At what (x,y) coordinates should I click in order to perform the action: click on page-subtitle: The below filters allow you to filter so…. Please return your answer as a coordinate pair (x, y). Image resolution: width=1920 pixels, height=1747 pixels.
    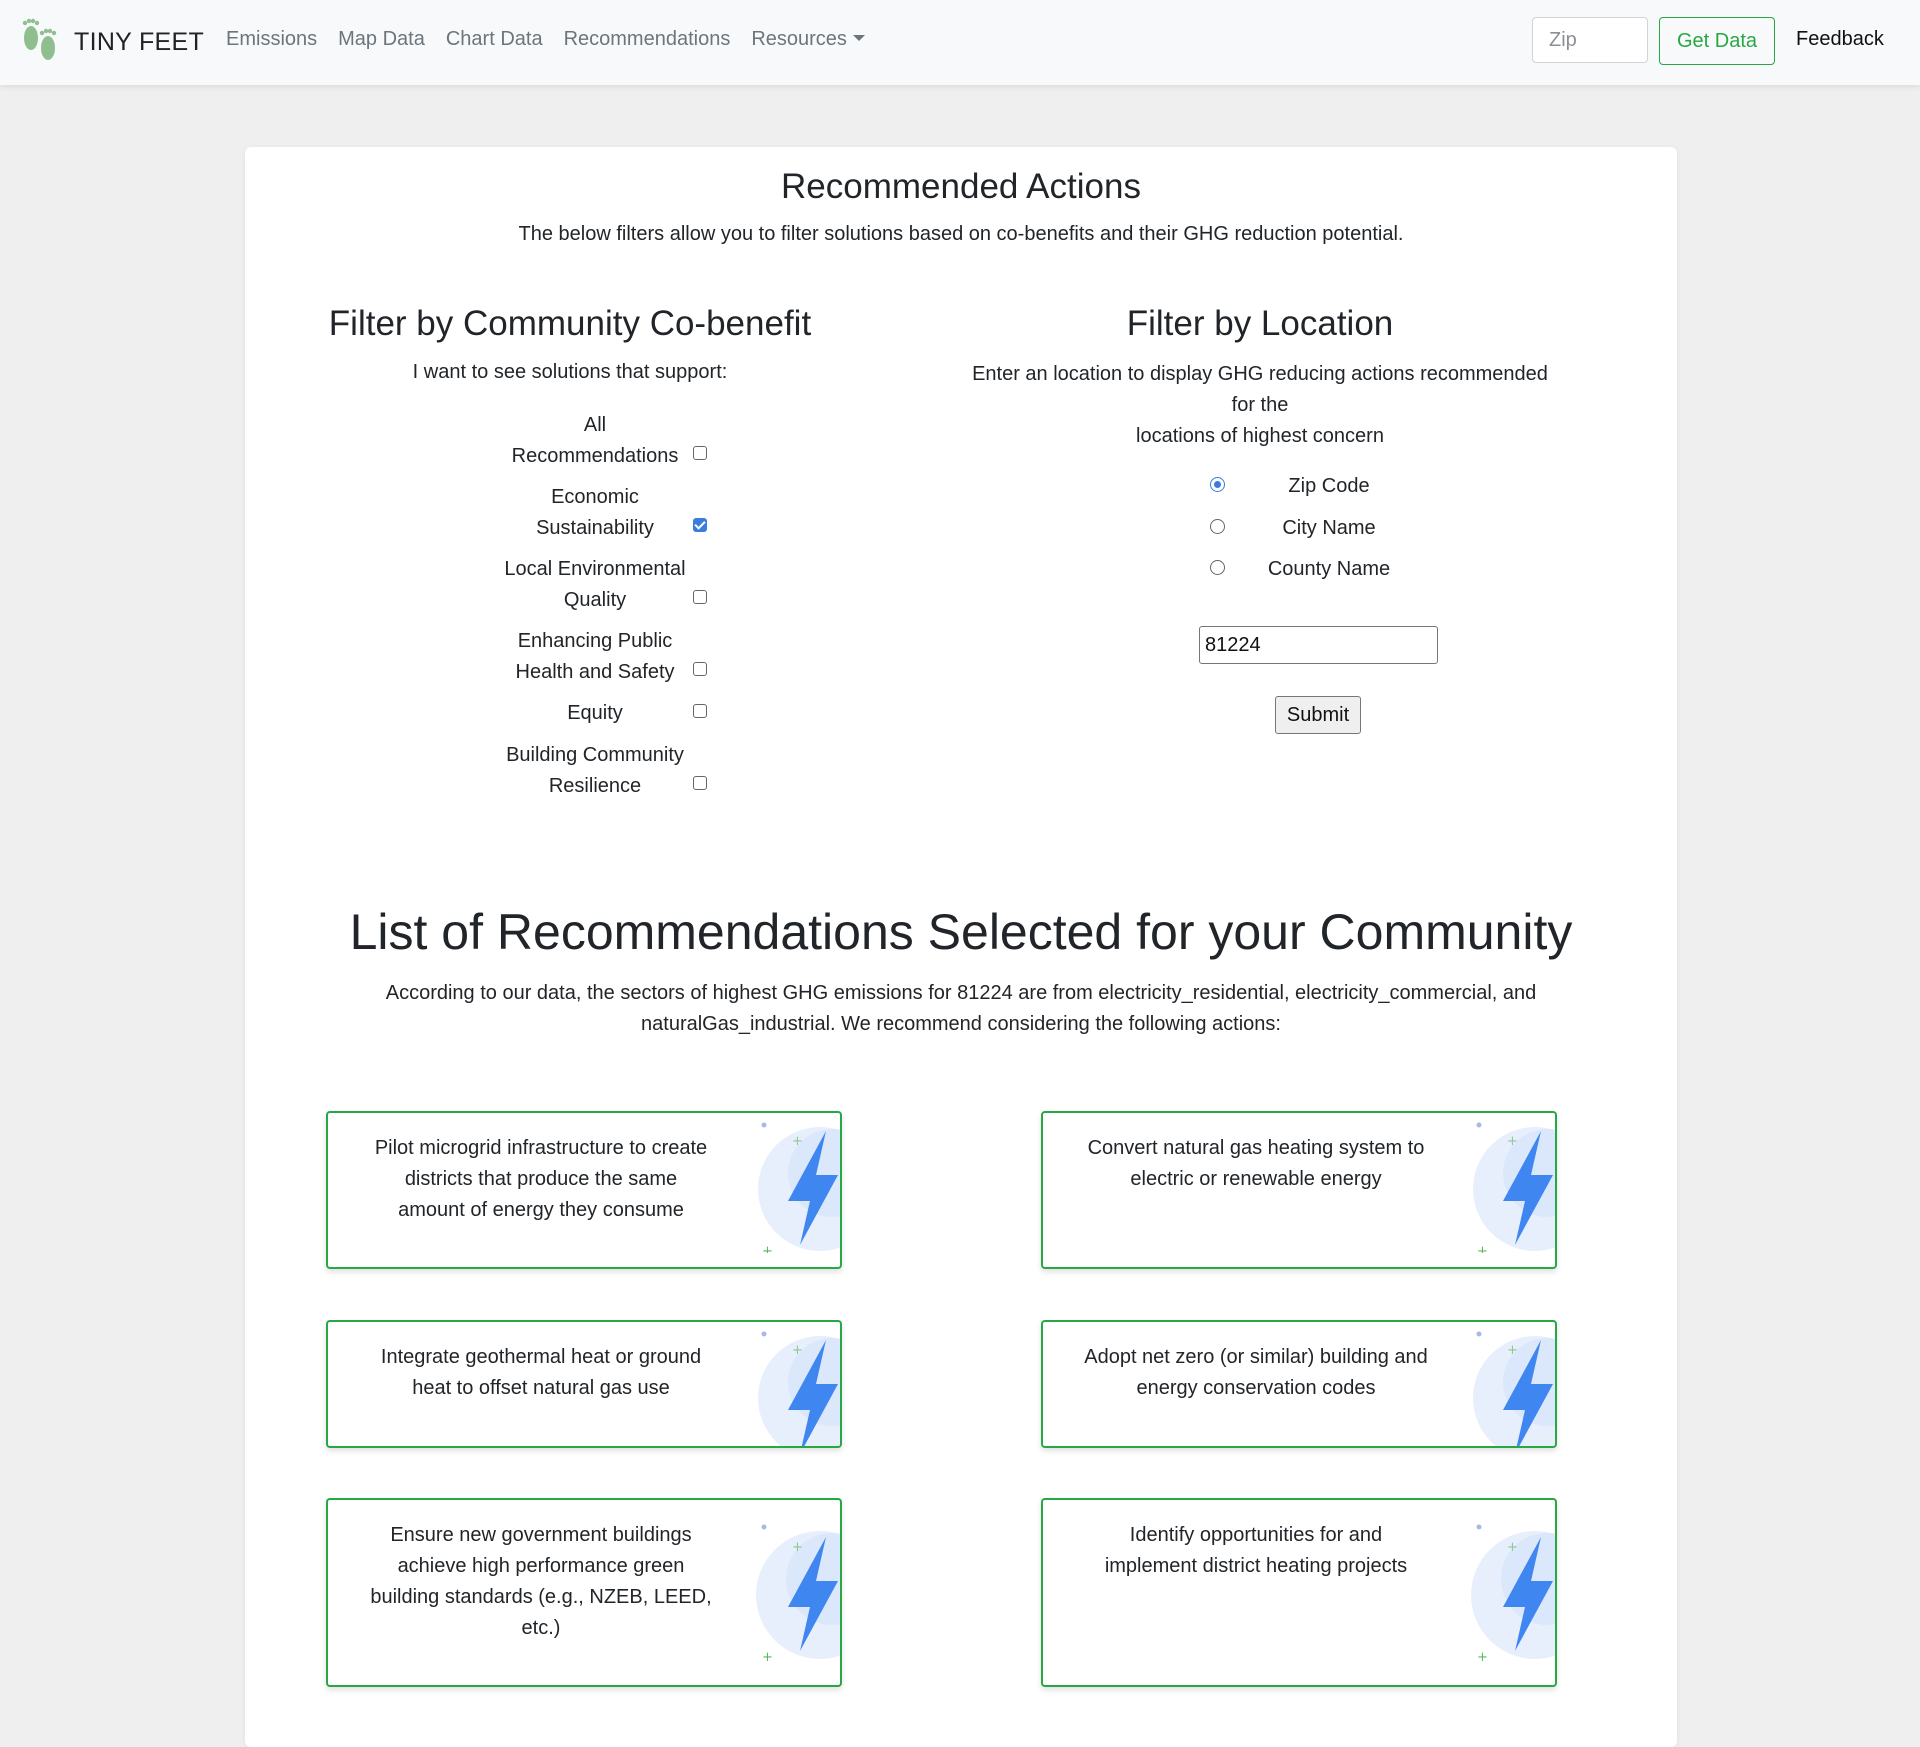
    Looking at the image, I should click on (961, 234).